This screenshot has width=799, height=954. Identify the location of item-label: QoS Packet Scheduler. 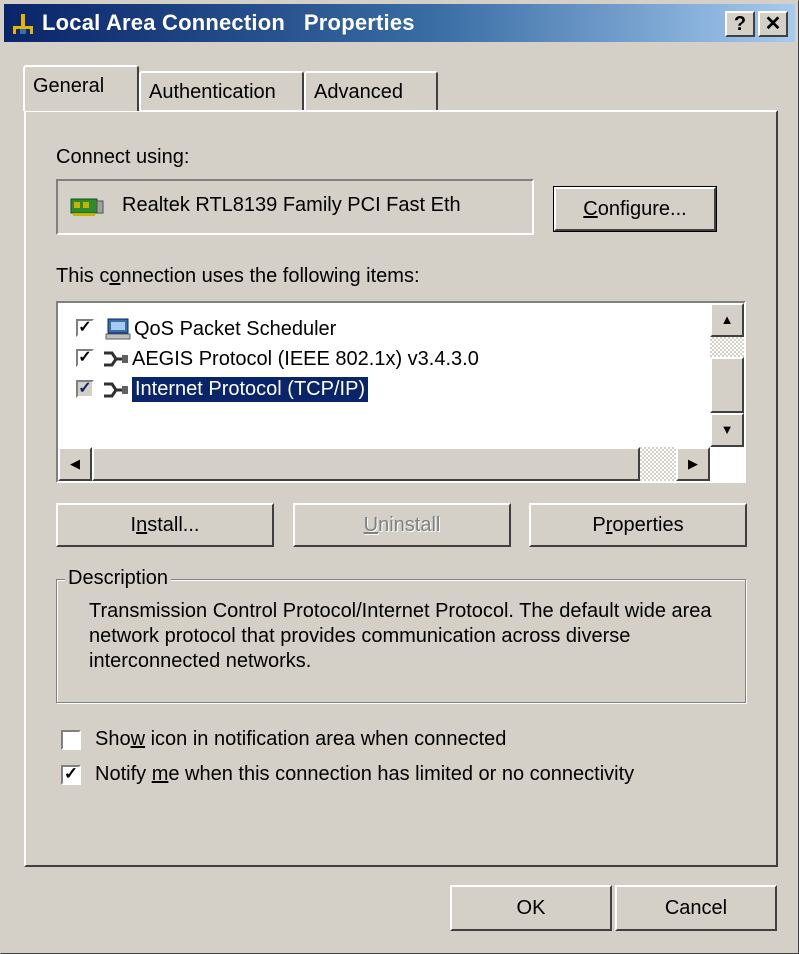
(235, 329).